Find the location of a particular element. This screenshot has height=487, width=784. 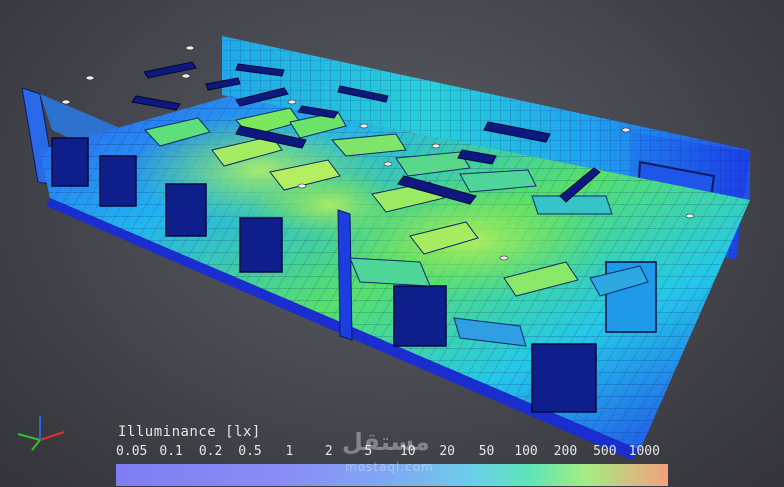

legend-tick: 0.5 is located at coordinates (250, 451).